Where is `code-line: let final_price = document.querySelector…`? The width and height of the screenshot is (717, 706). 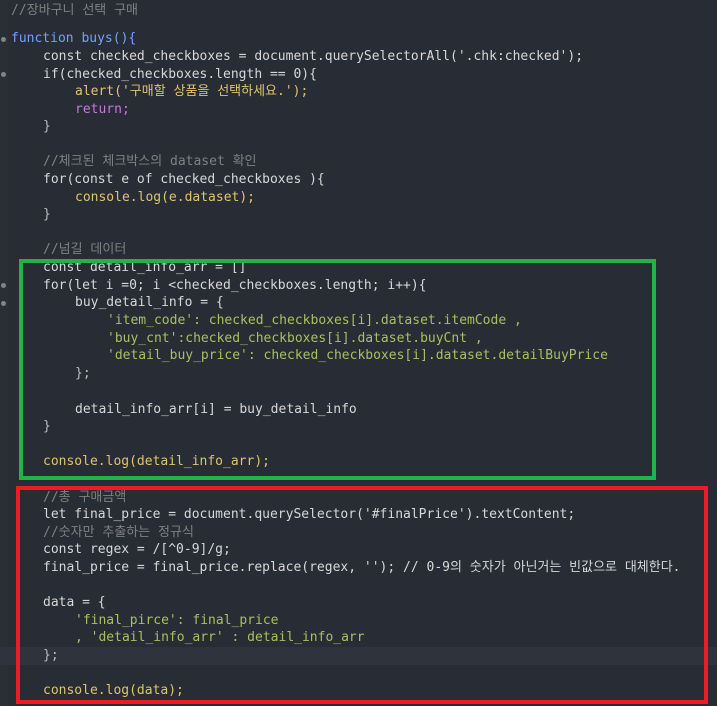
code-line: let final_price = document.querySelector… is located at coordinates (309, 514).